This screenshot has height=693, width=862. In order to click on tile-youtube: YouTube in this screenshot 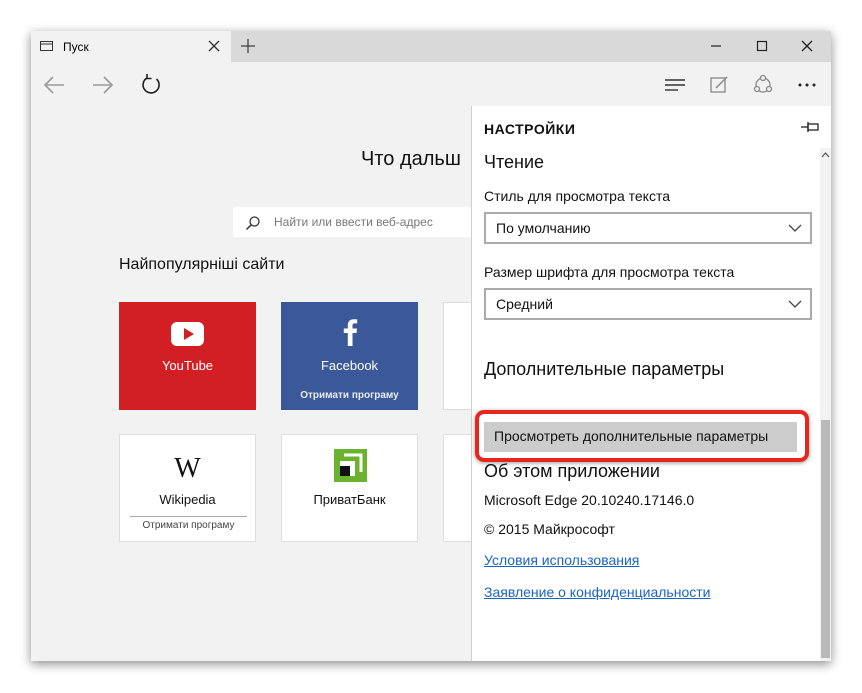, I will do `click(187, 356)`.